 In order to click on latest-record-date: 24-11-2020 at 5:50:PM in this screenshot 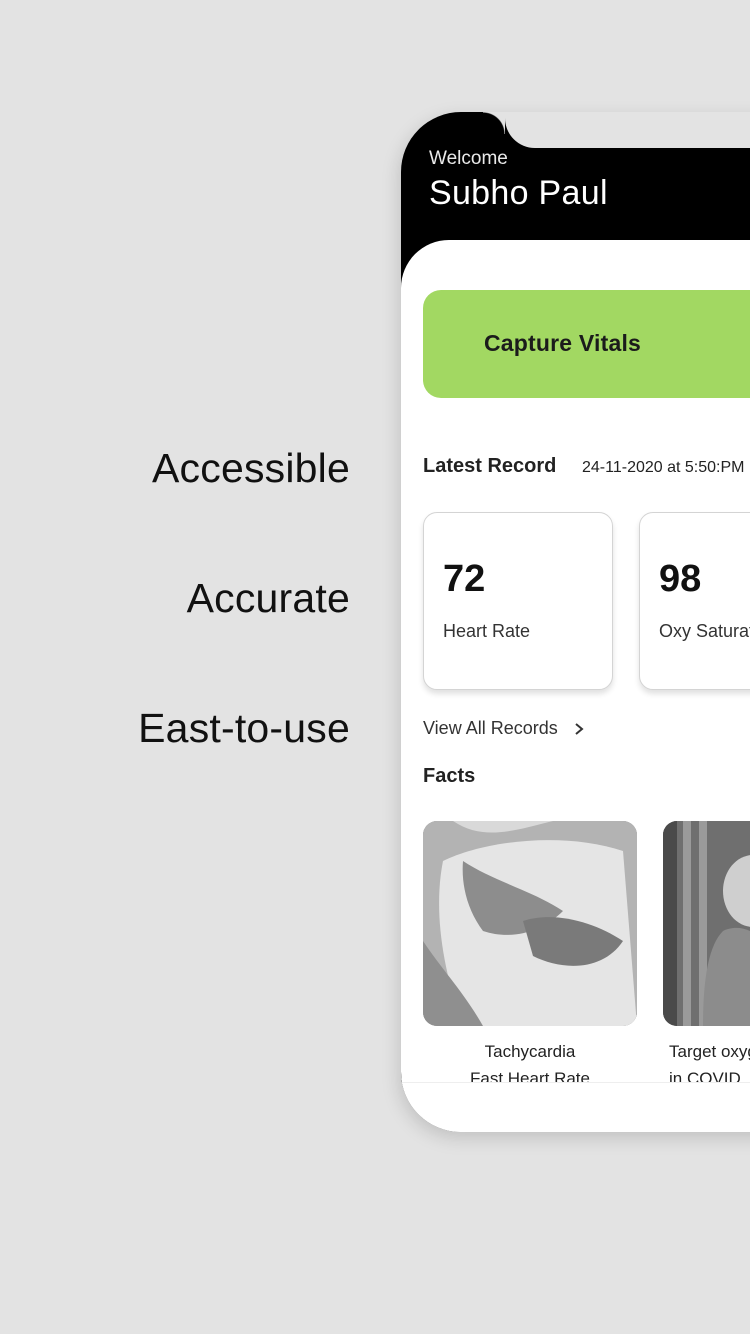, I will do `click(663, 467)`.